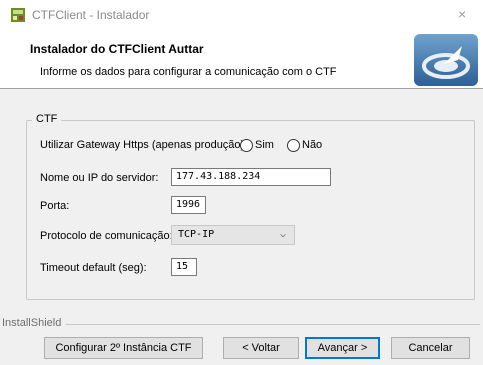 The image size is (483, 365). Describe the element at coordinates (312, 145) in the screenshot. I see `gateway-no-label: Não` at that location.